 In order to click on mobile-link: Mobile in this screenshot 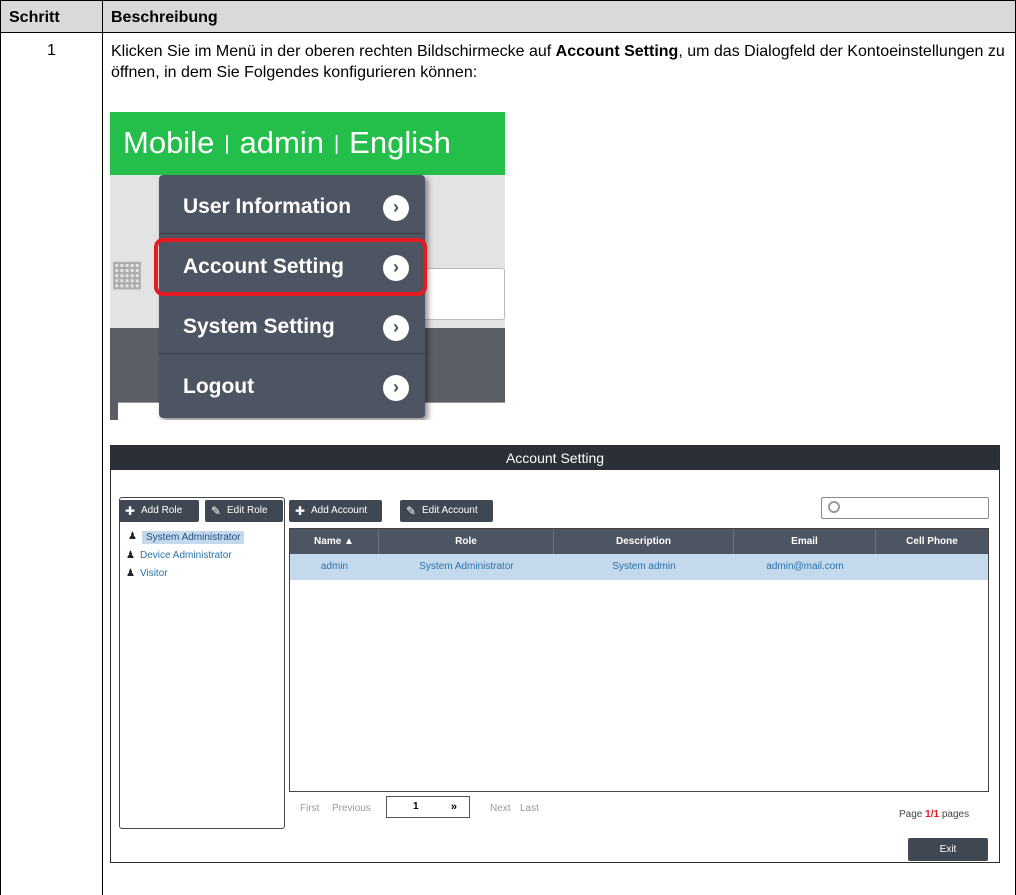, I will do `click(168, 142)`.